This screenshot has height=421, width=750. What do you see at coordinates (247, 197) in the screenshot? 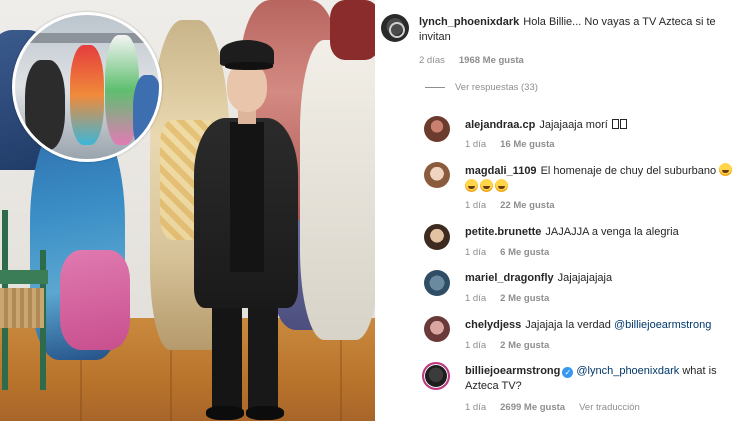
I see `person-shirt` at bounding box center [247, 197].